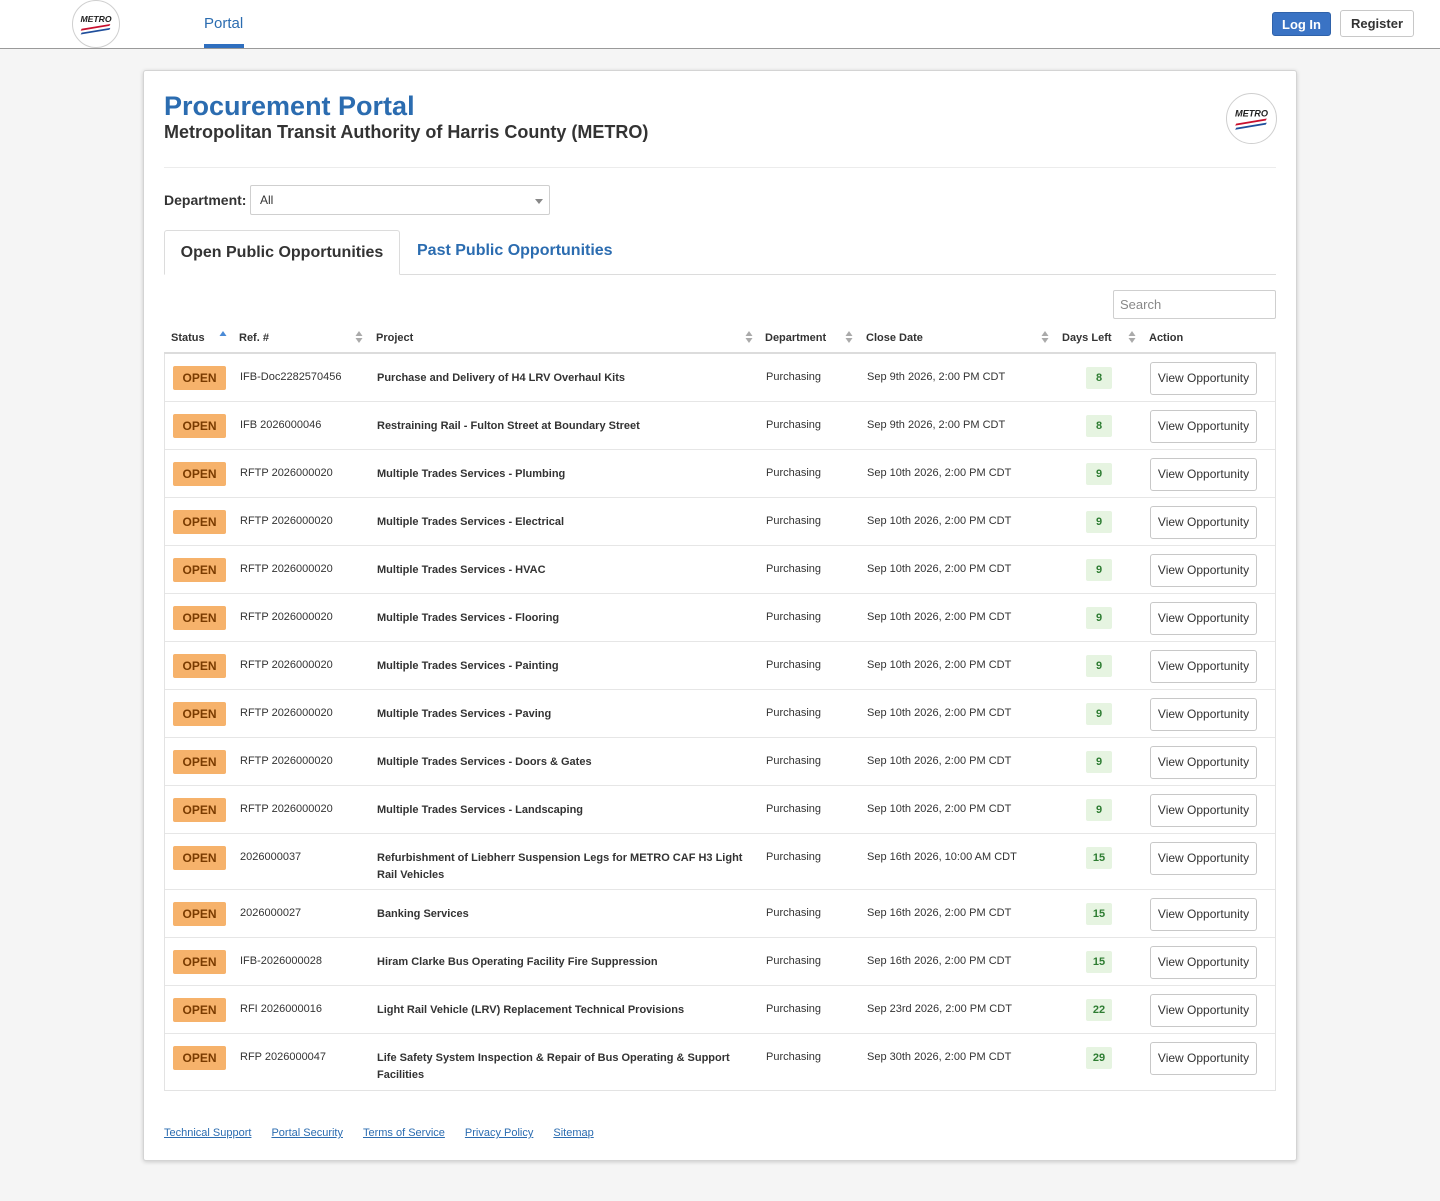 The image size is (1440, 1201). I want to click on footer-link-technical-support: Technical Support, so click(207, 1133).